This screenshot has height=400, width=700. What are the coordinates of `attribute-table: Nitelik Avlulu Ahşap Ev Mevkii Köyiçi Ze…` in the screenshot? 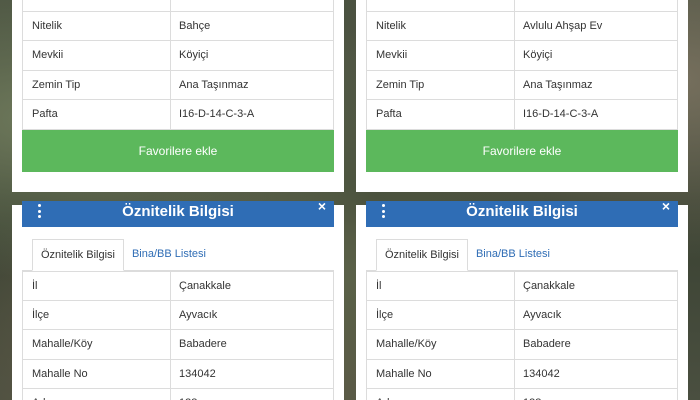 It's located at (522, 65).